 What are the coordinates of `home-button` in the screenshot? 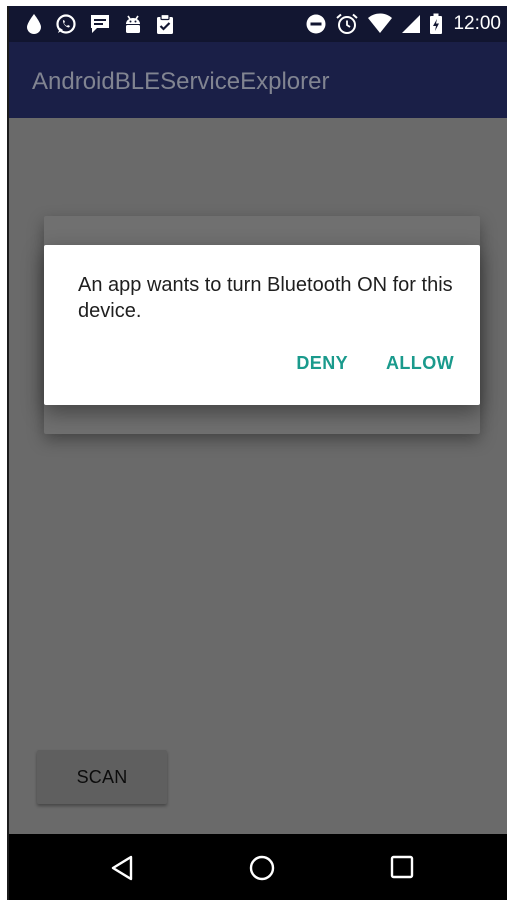 It's located at (262, 868).